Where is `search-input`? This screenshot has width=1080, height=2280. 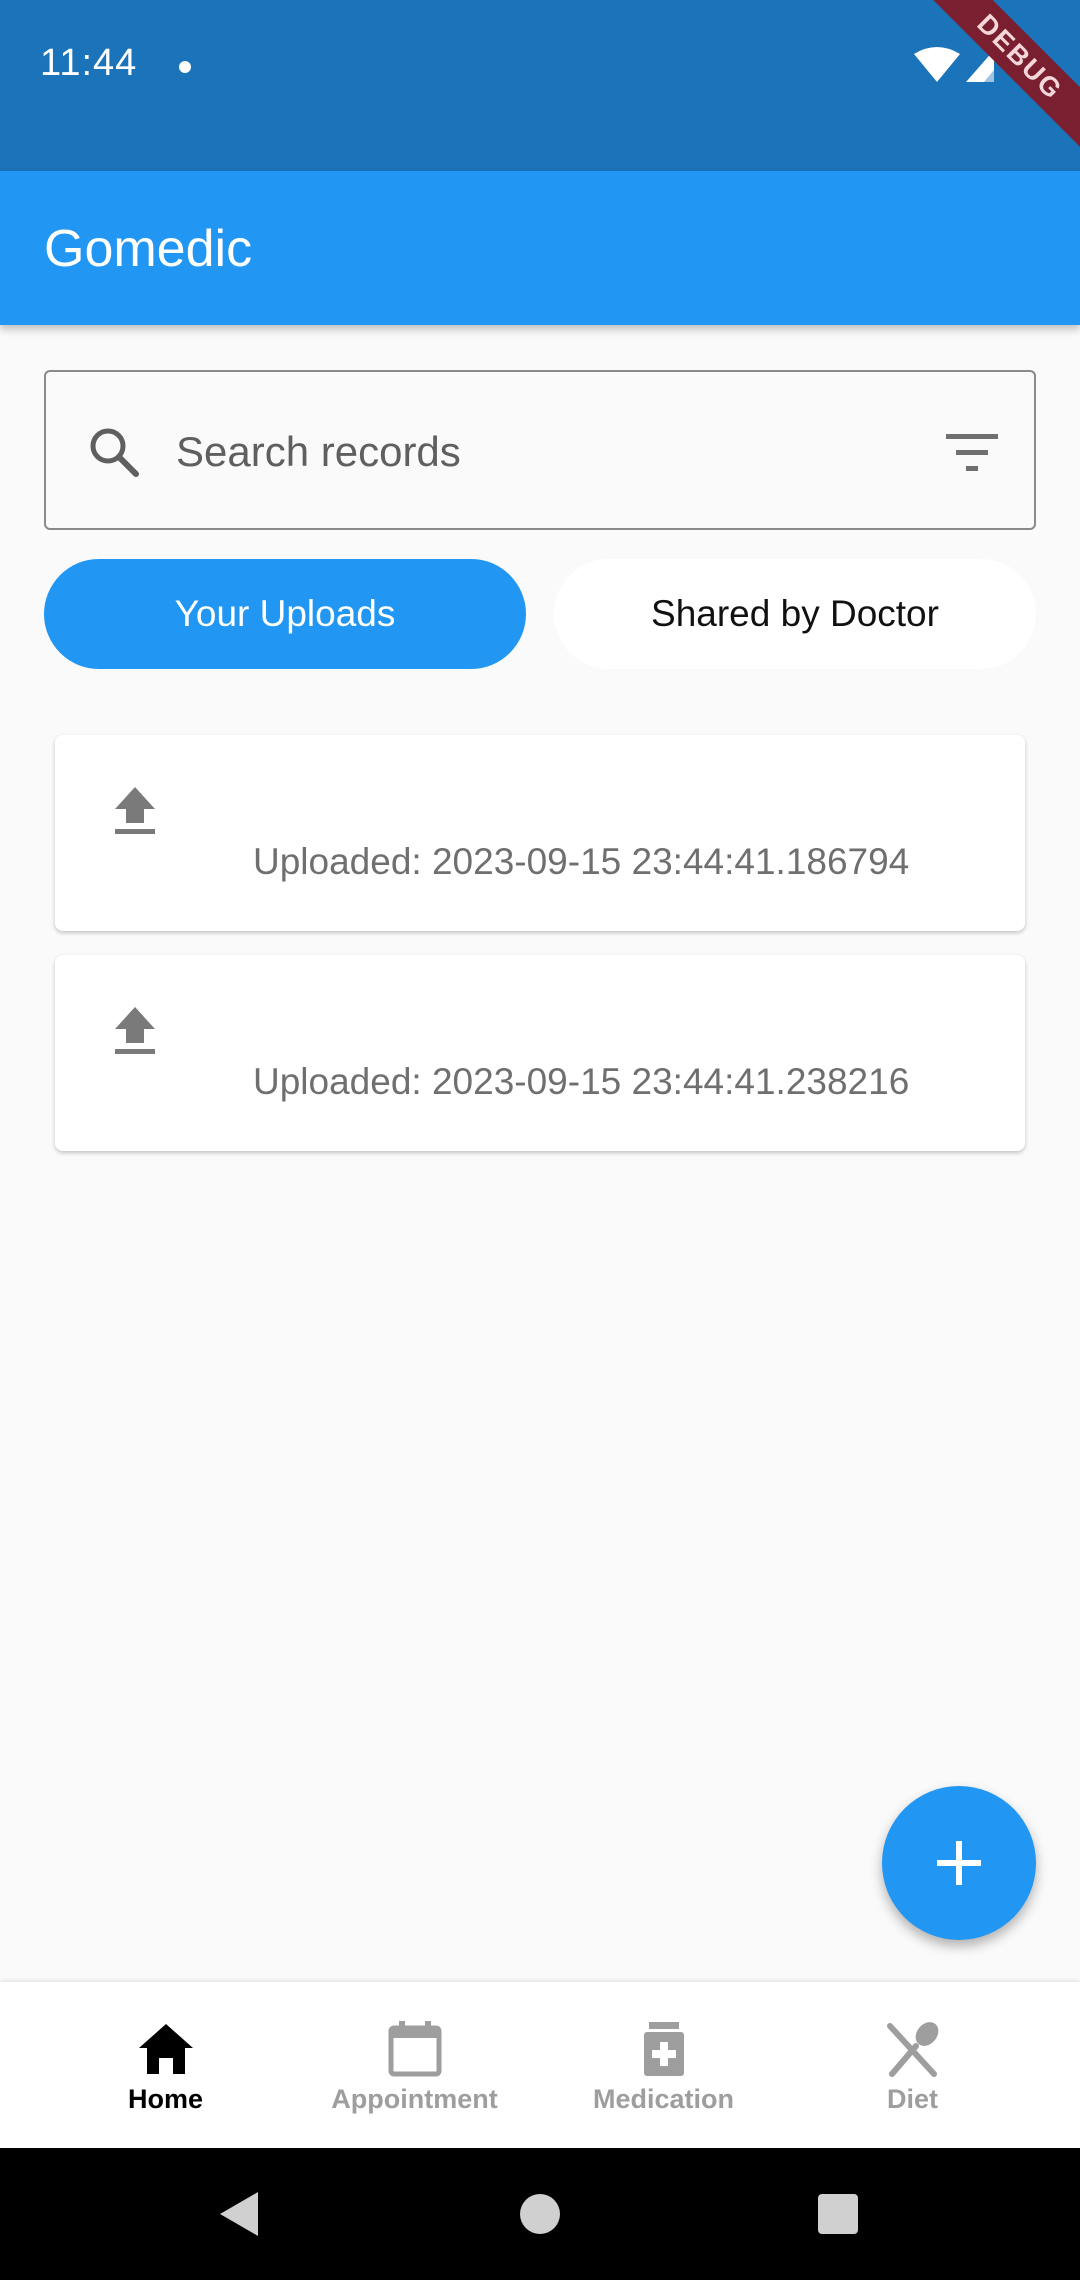 search-input is located at coordinates (526, 452).